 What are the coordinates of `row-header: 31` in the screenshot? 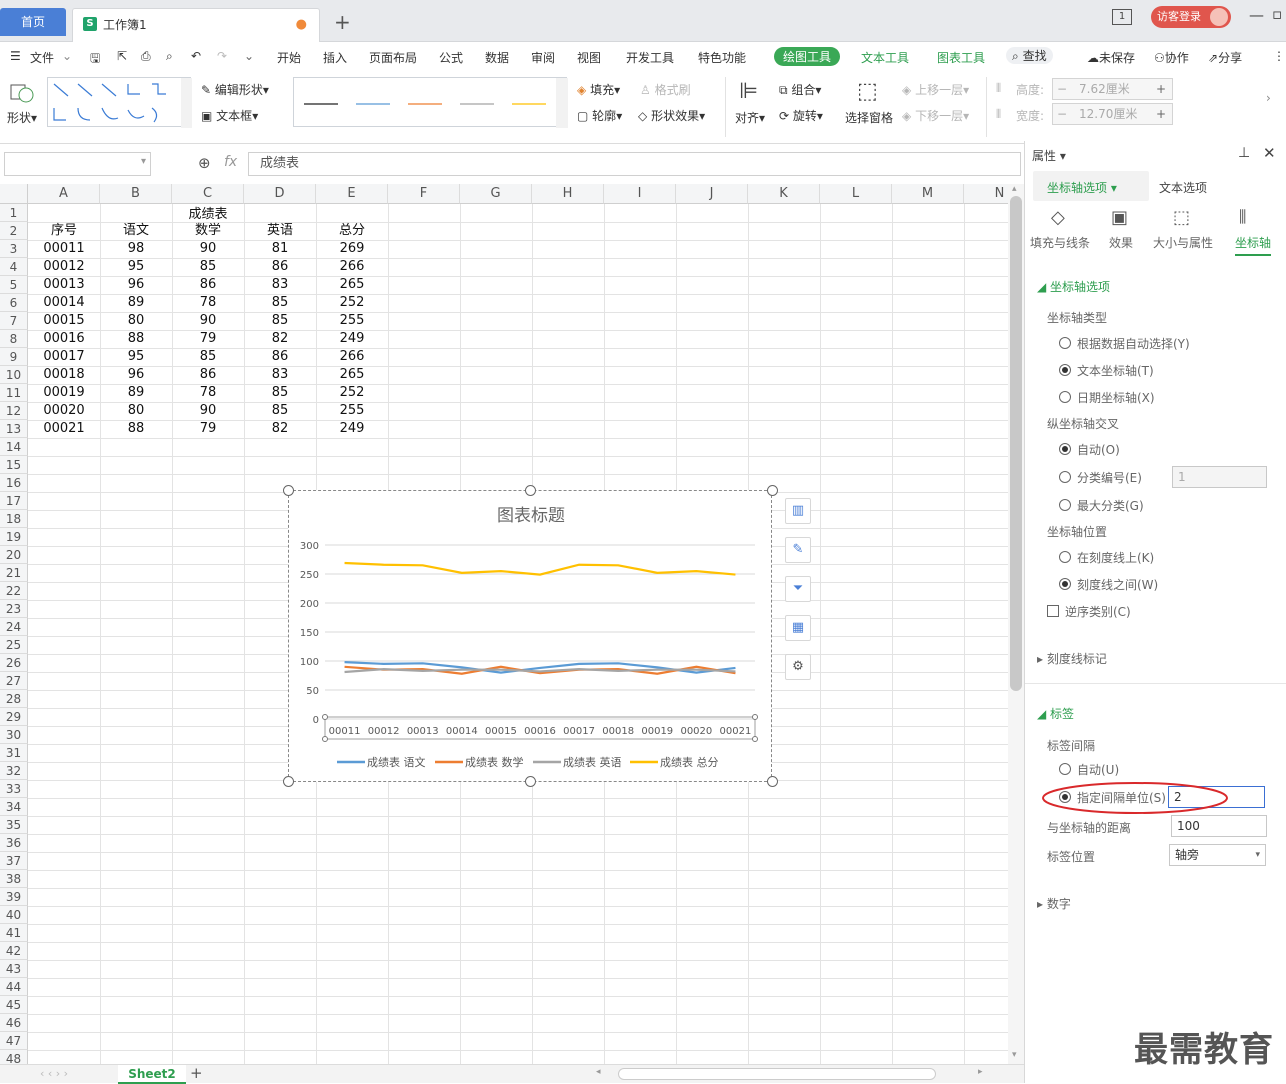 It's located at (14, 753).